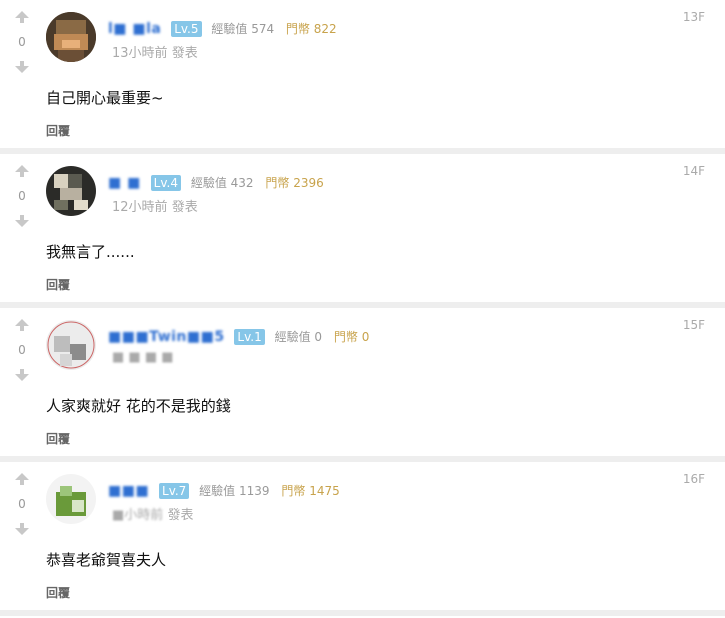 The height and width of the screenshot is (618, 725). What do you see at coordinates (294, 183) in the screenshot?
I see `coin-stat: 門幣 2396` at bounding box center [294, 183].